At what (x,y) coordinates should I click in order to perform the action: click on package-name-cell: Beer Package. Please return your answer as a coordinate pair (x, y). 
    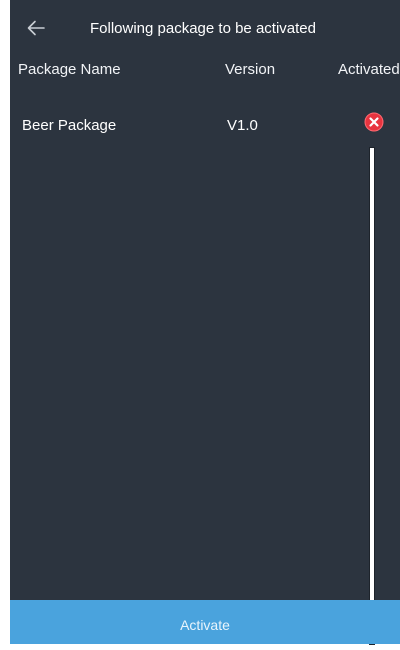
    Looking at the image, I should click on (69, 125).